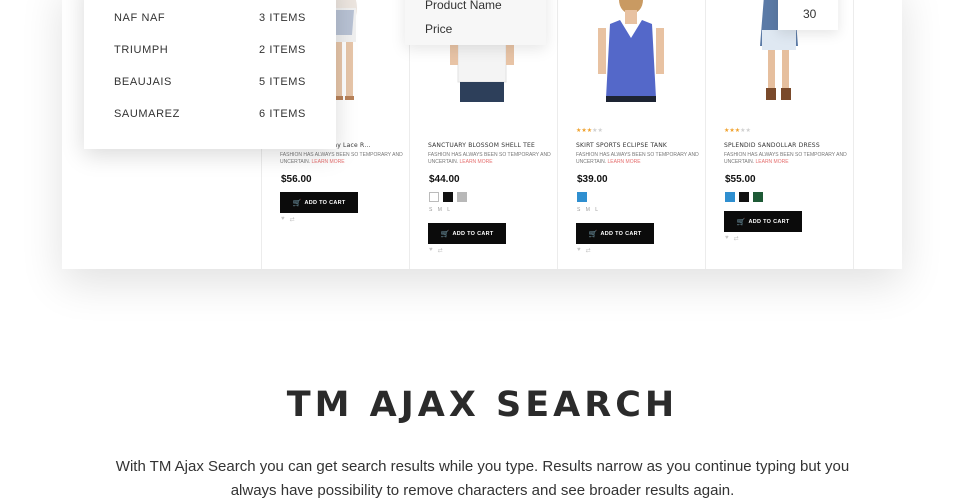 Image resolution: width=965 pixels, height=500 pixels. I want to click on brand-filter-item: SAUMAREZ 6 ITEMS, so click(210, 114).